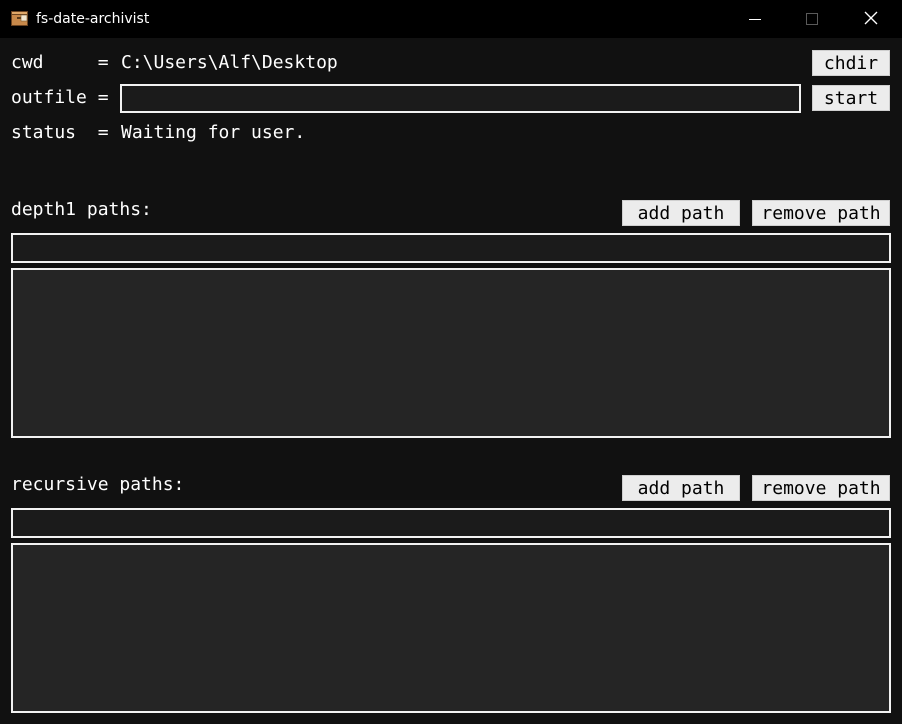  What do you see at coordinates (460, 98) in the screenshot?
I see `outfile-input` at bounding box center [460, 98].